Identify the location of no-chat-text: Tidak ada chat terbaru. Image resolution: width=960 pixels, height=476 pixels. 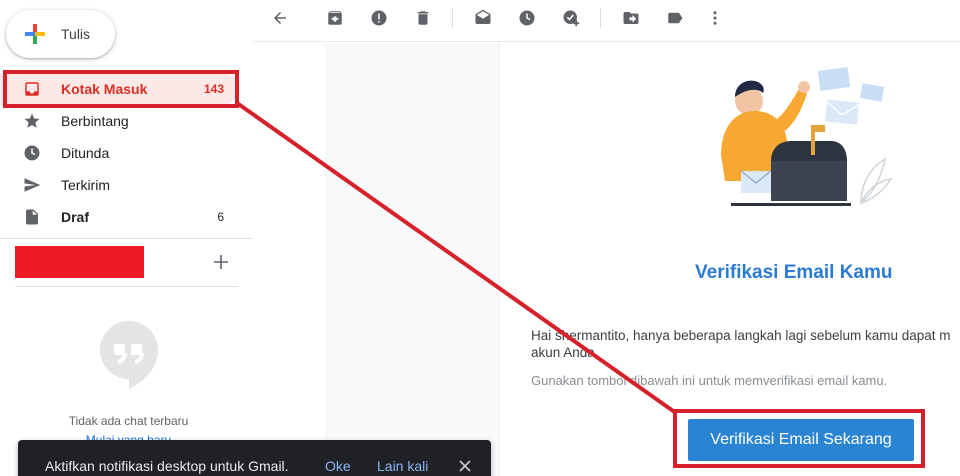
(128, 421).